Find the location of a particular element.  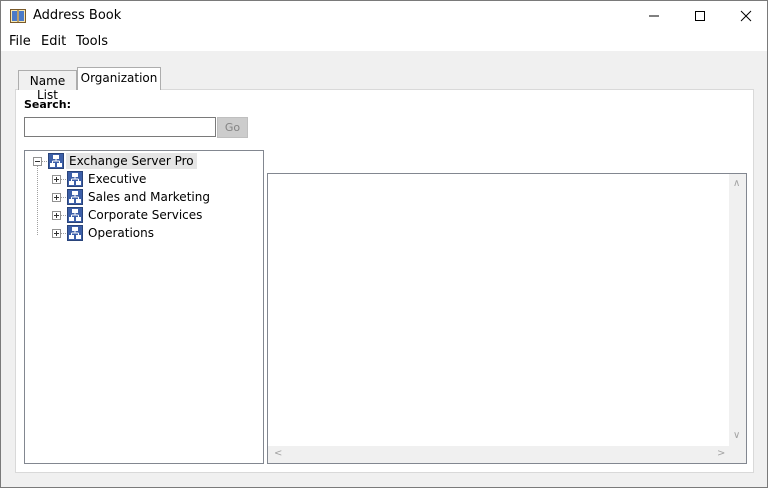

scroll-right-icon: > is located at coordinates (721, 454).